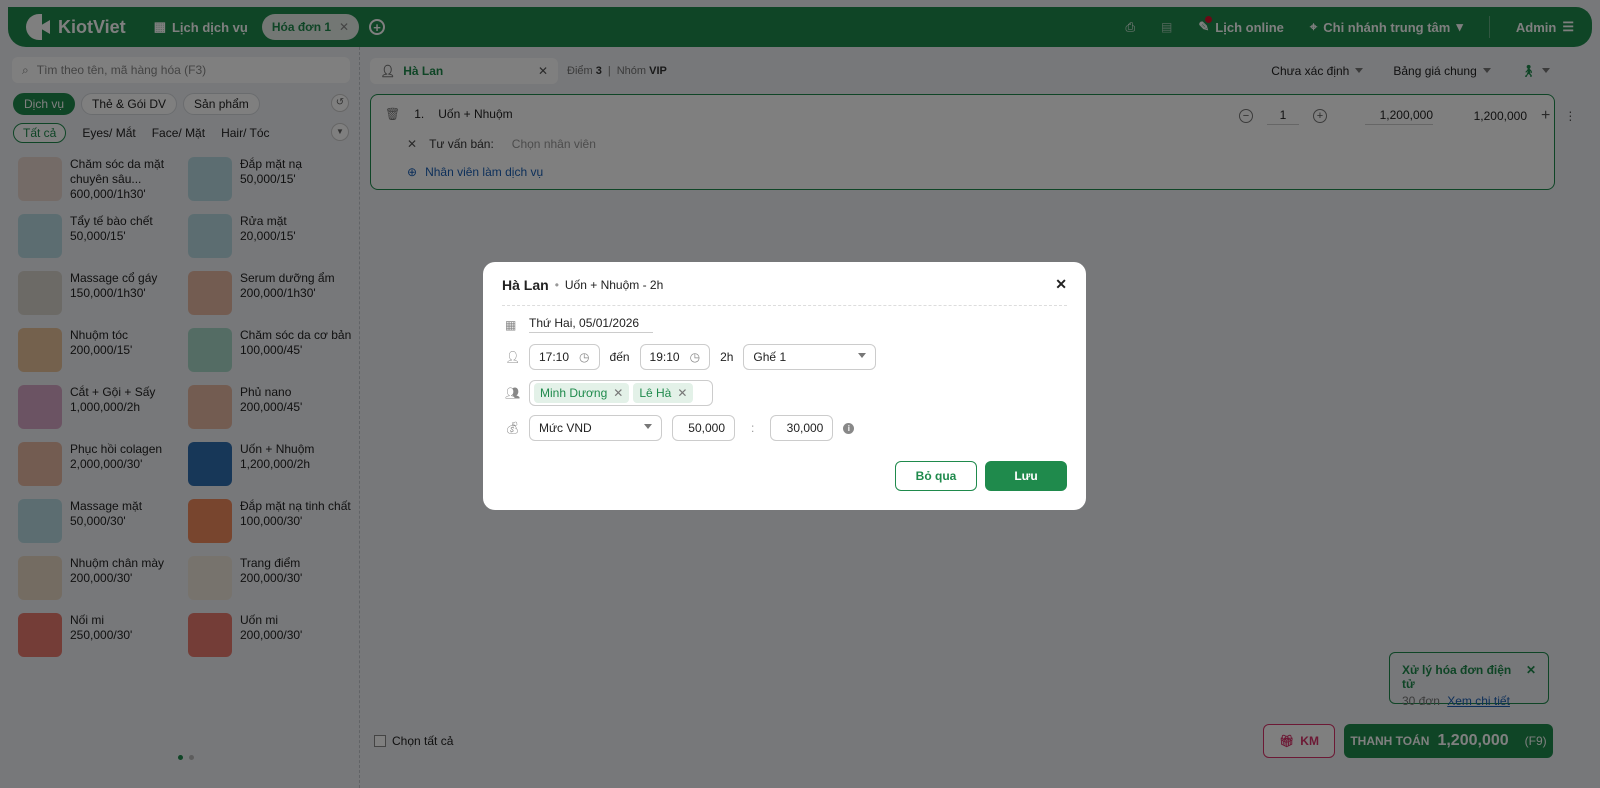 The height and width of the screenshot is (788, 1600). I want to click on cancel-button: Bỏ qua, so click(936, 476).